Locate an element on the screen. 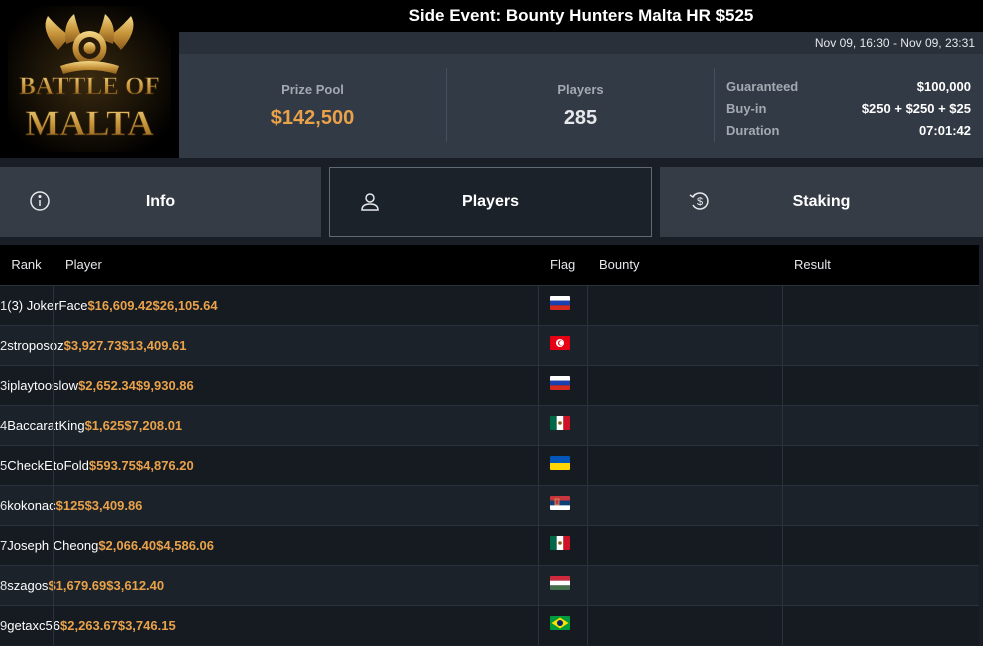 The width and height of the screenshot is (983, 646). players-stat: Players 285 is located at coordinates (580, 106).